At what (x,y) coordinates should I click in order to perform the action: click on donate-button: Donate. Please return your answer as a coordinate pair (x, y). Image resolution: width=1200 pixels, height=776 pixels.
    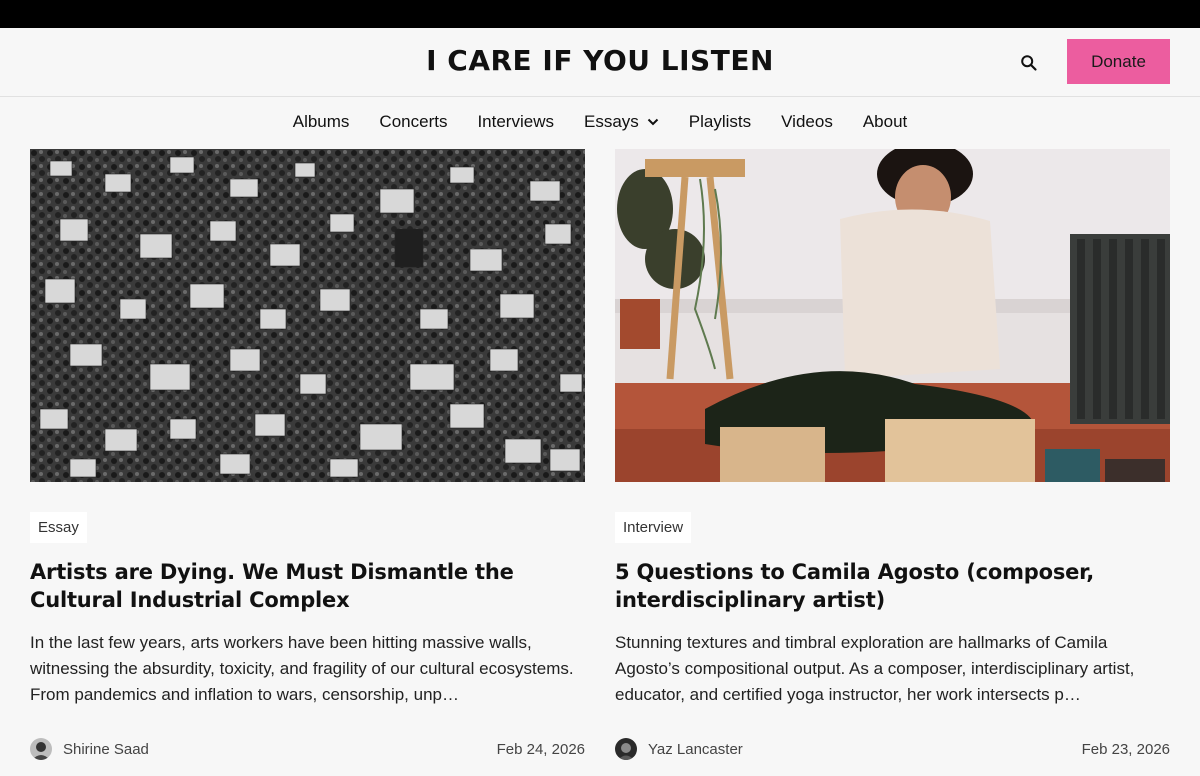
    Looking at the image, I should click on (1118, 61).